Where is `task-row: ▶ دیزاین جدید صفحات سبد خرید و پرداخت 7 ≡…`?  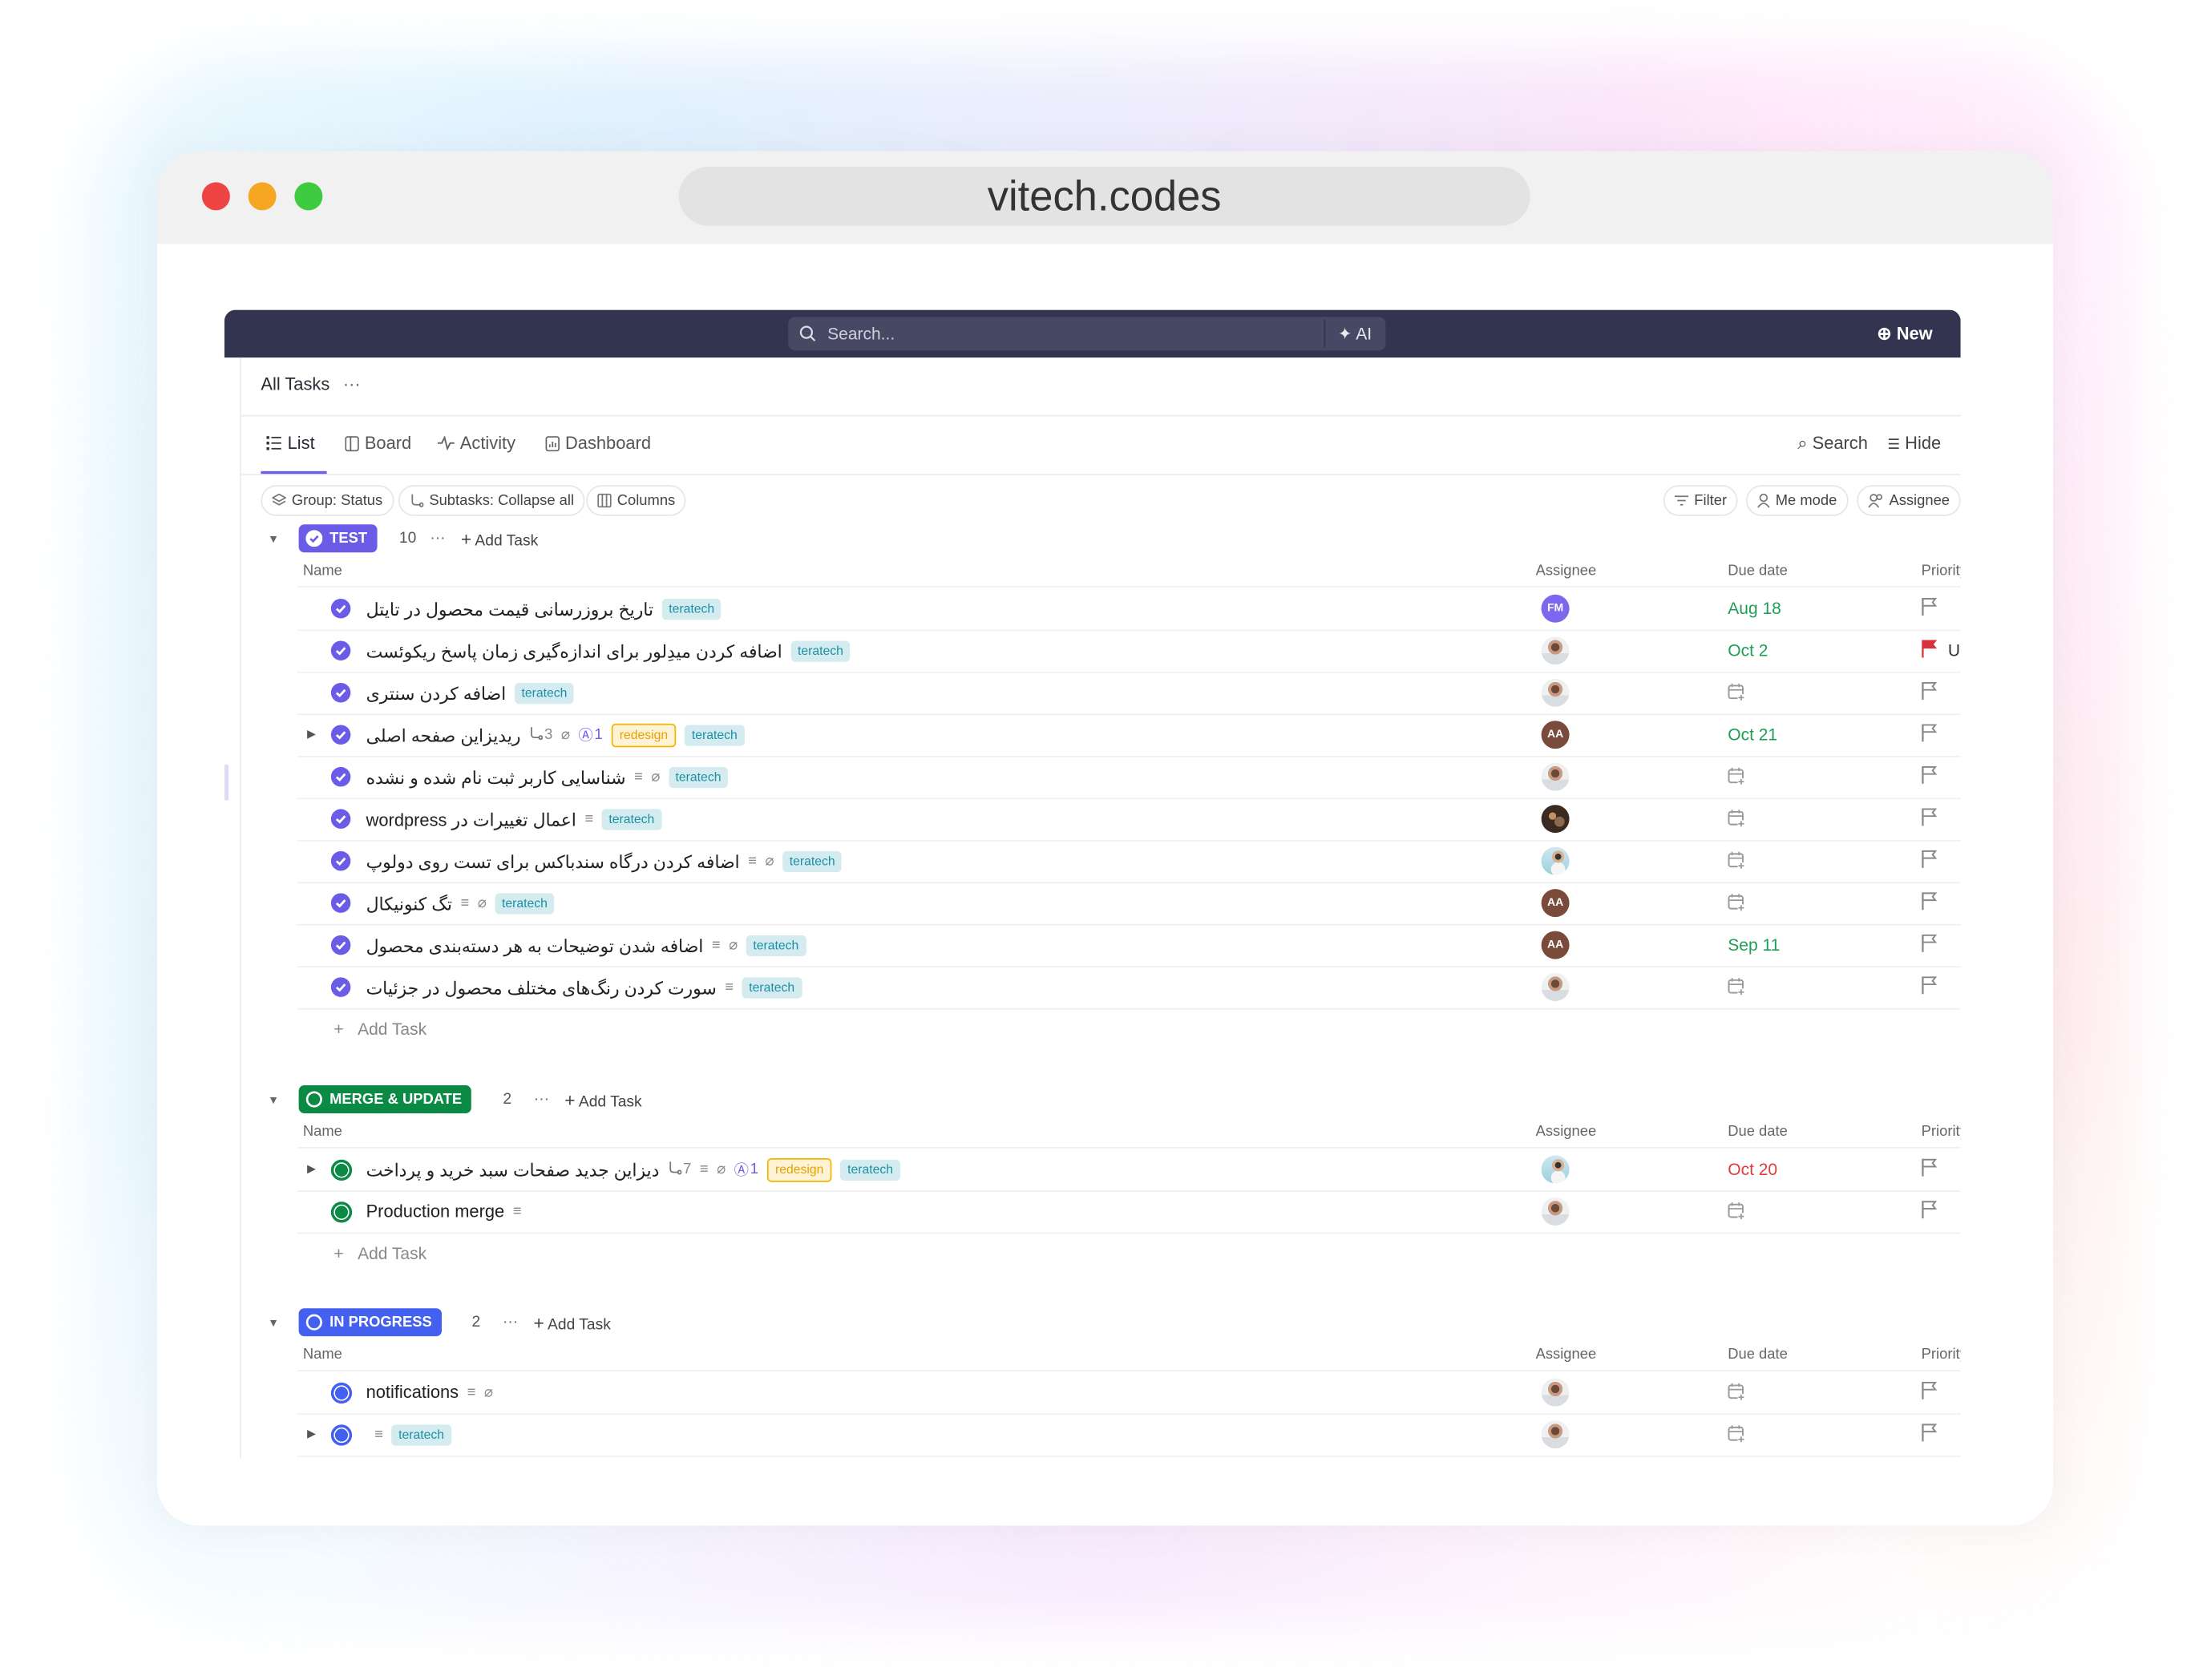 task-row: ▶ دیزاین جدید صفحات سبد خرید و پرداخت 7 ≡… is located at coordinates (1129, 1170).